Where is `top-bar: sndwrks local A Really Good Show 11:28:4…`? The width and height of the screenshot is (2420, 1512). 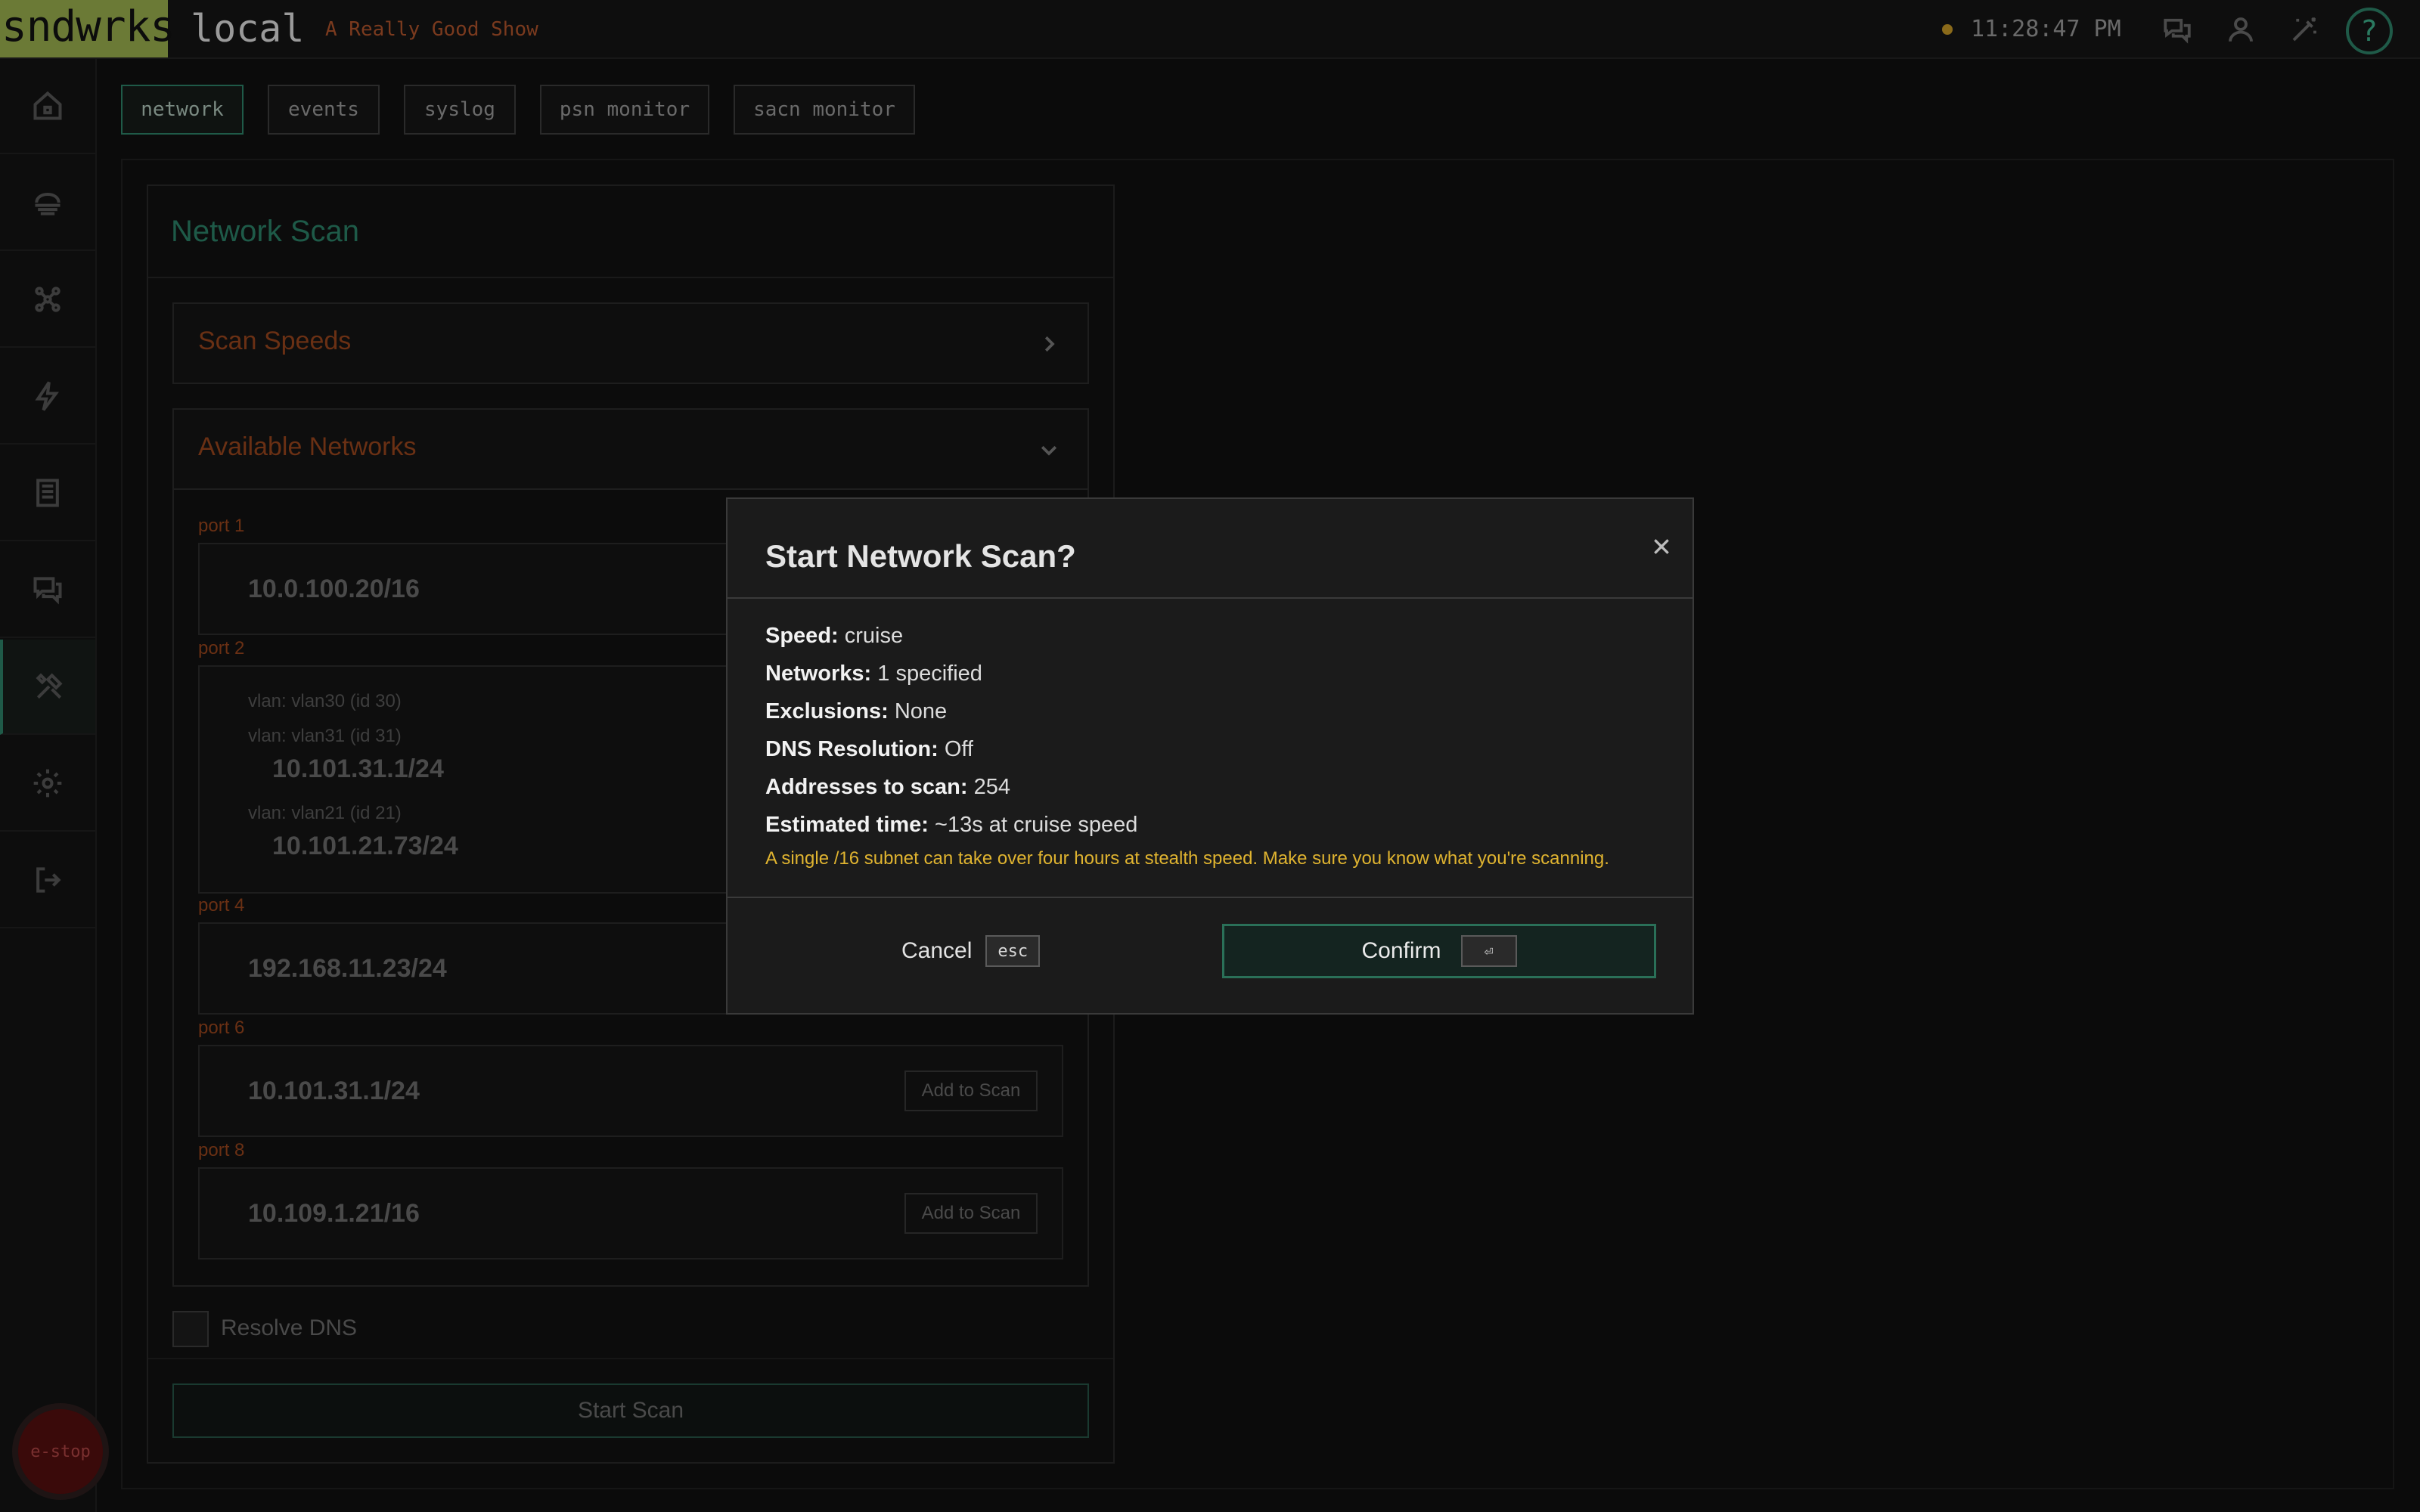 top-bar: sndwrks local A Really Good Show 11:28:4… is located at coordinates (1210, 30).